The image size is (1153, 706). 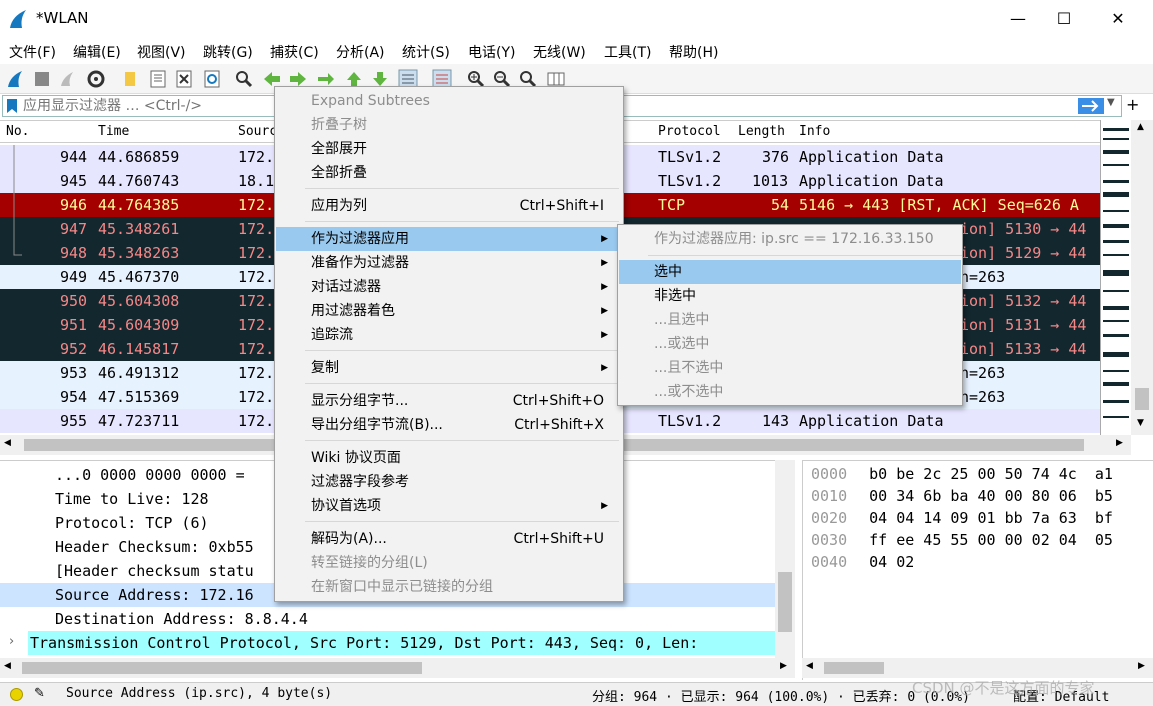 I want to click on menu-item-copy: 复制 ▶, so click(x=449, y=368).